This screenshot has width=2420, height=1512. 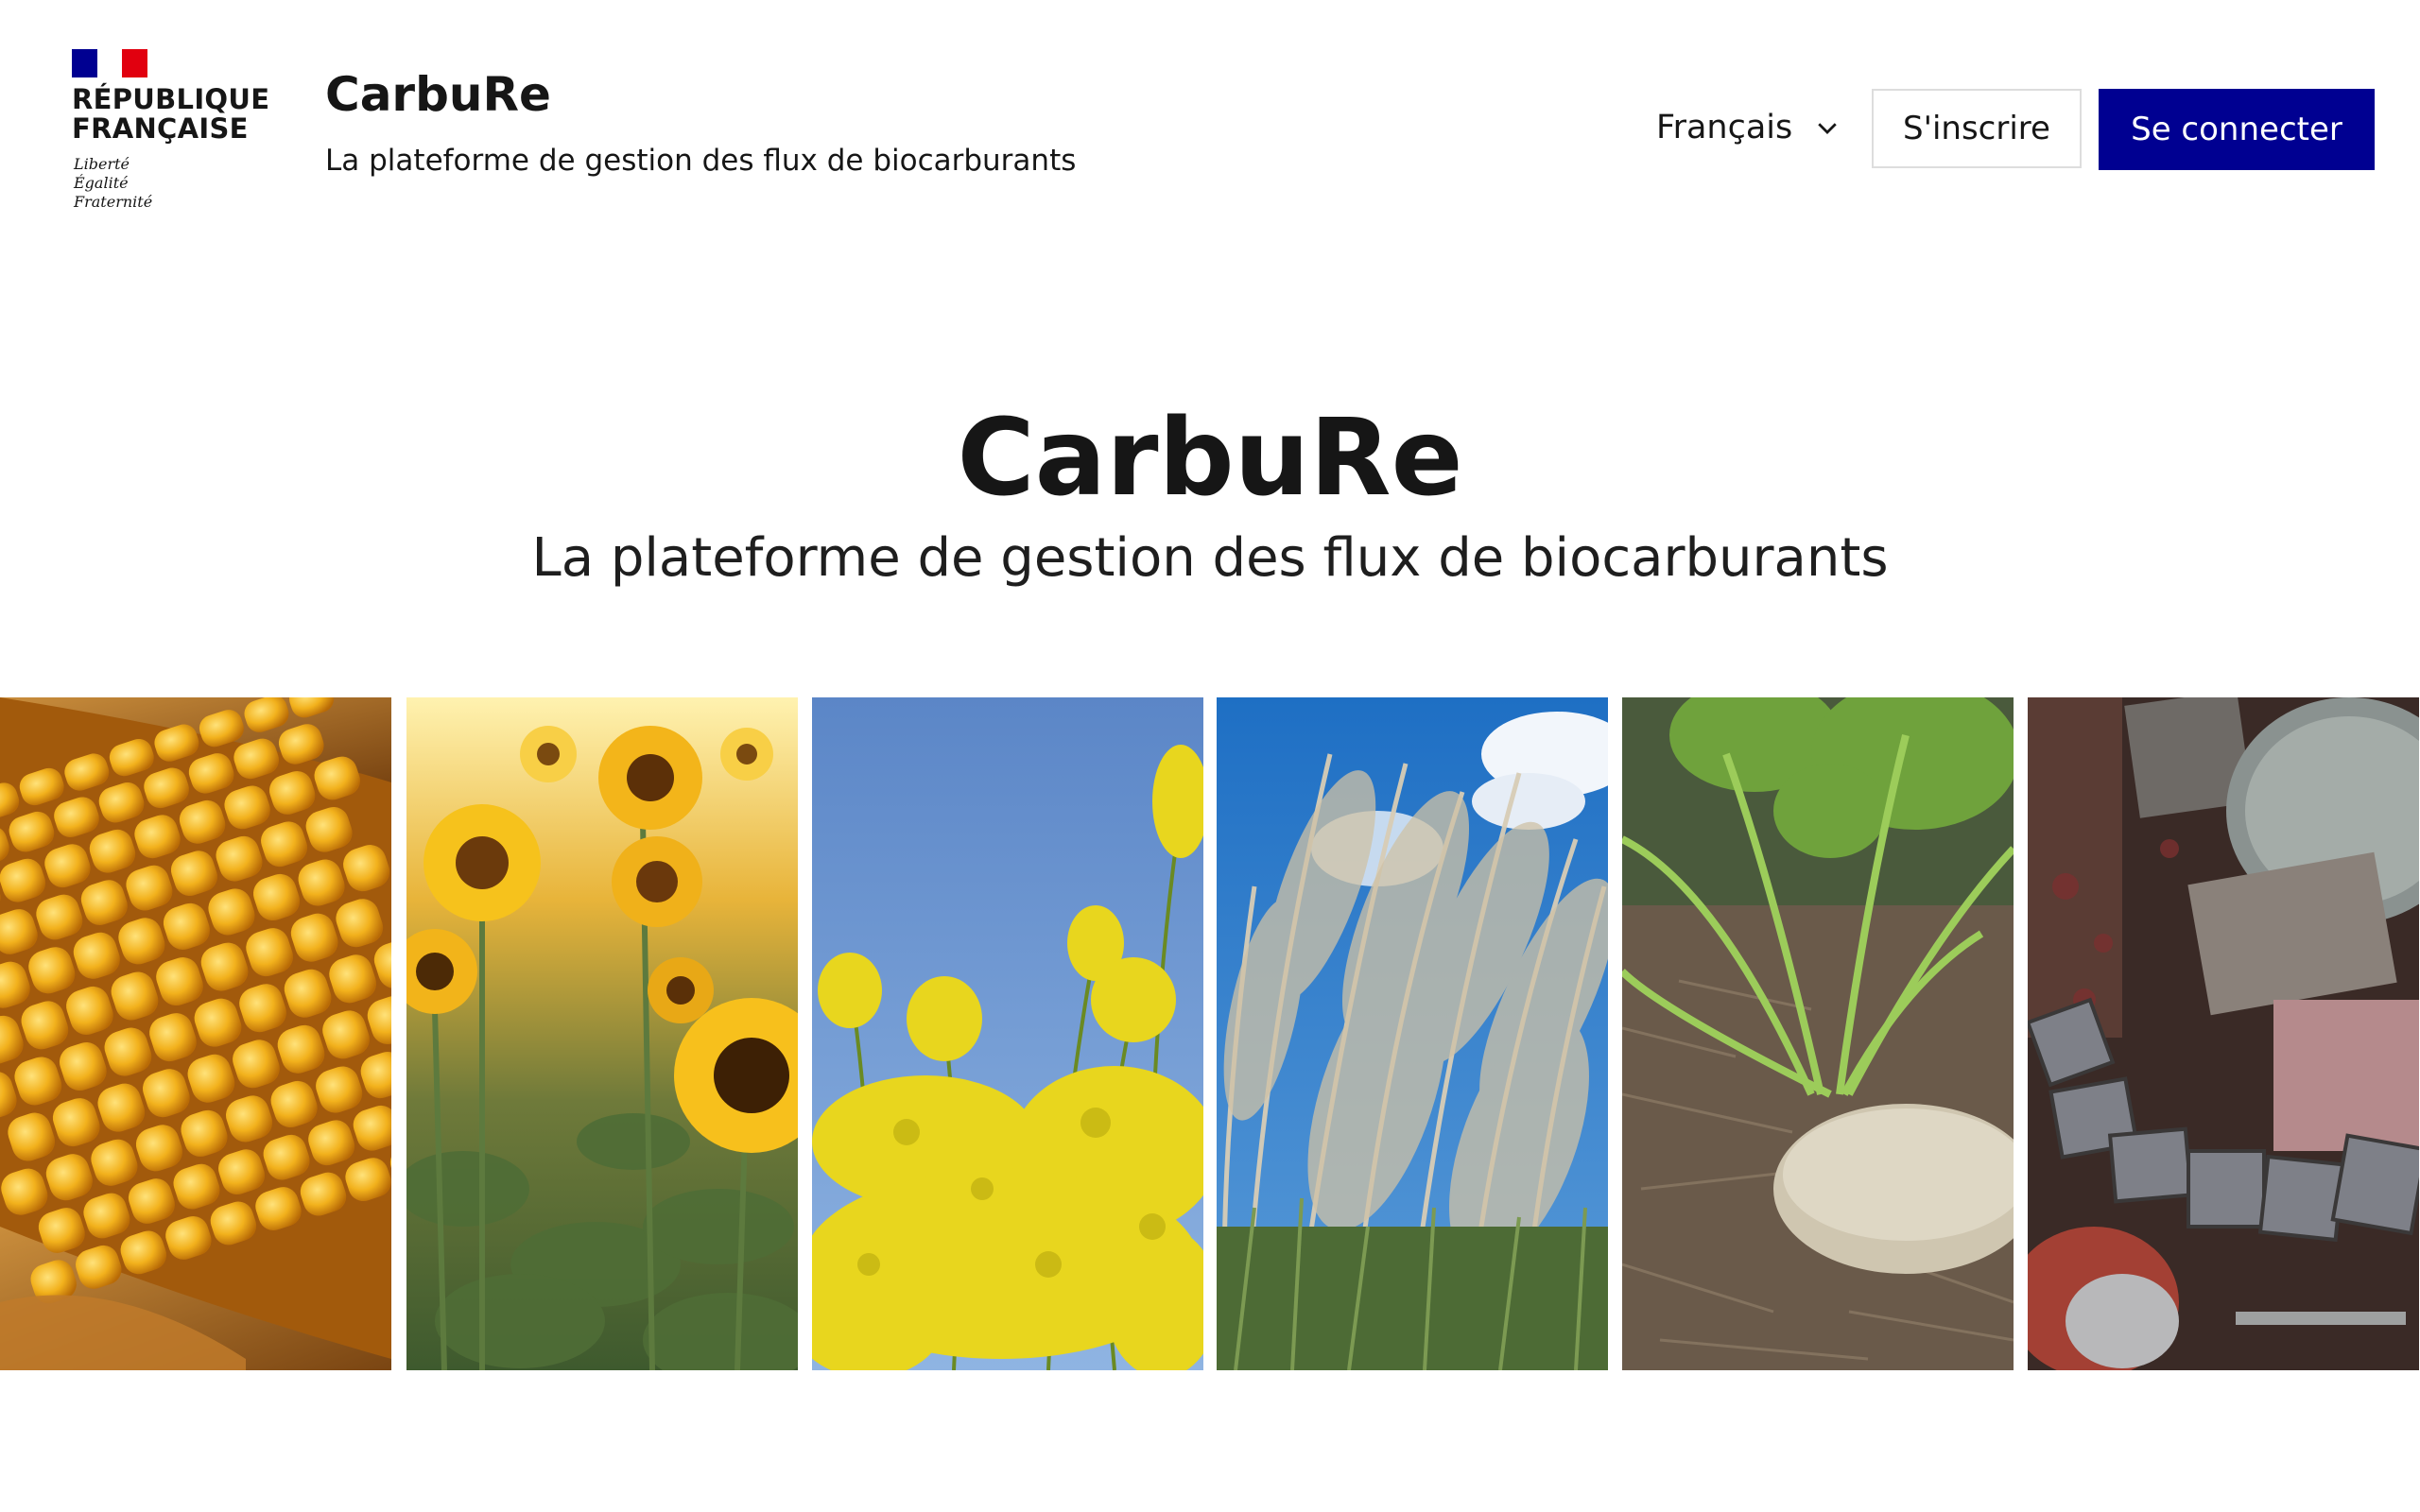 What do you see at coordinates (161, 128) in the screenshot?
I see `wordmark-line-2: FRANÇAISE` at bounding box center [161, 128].